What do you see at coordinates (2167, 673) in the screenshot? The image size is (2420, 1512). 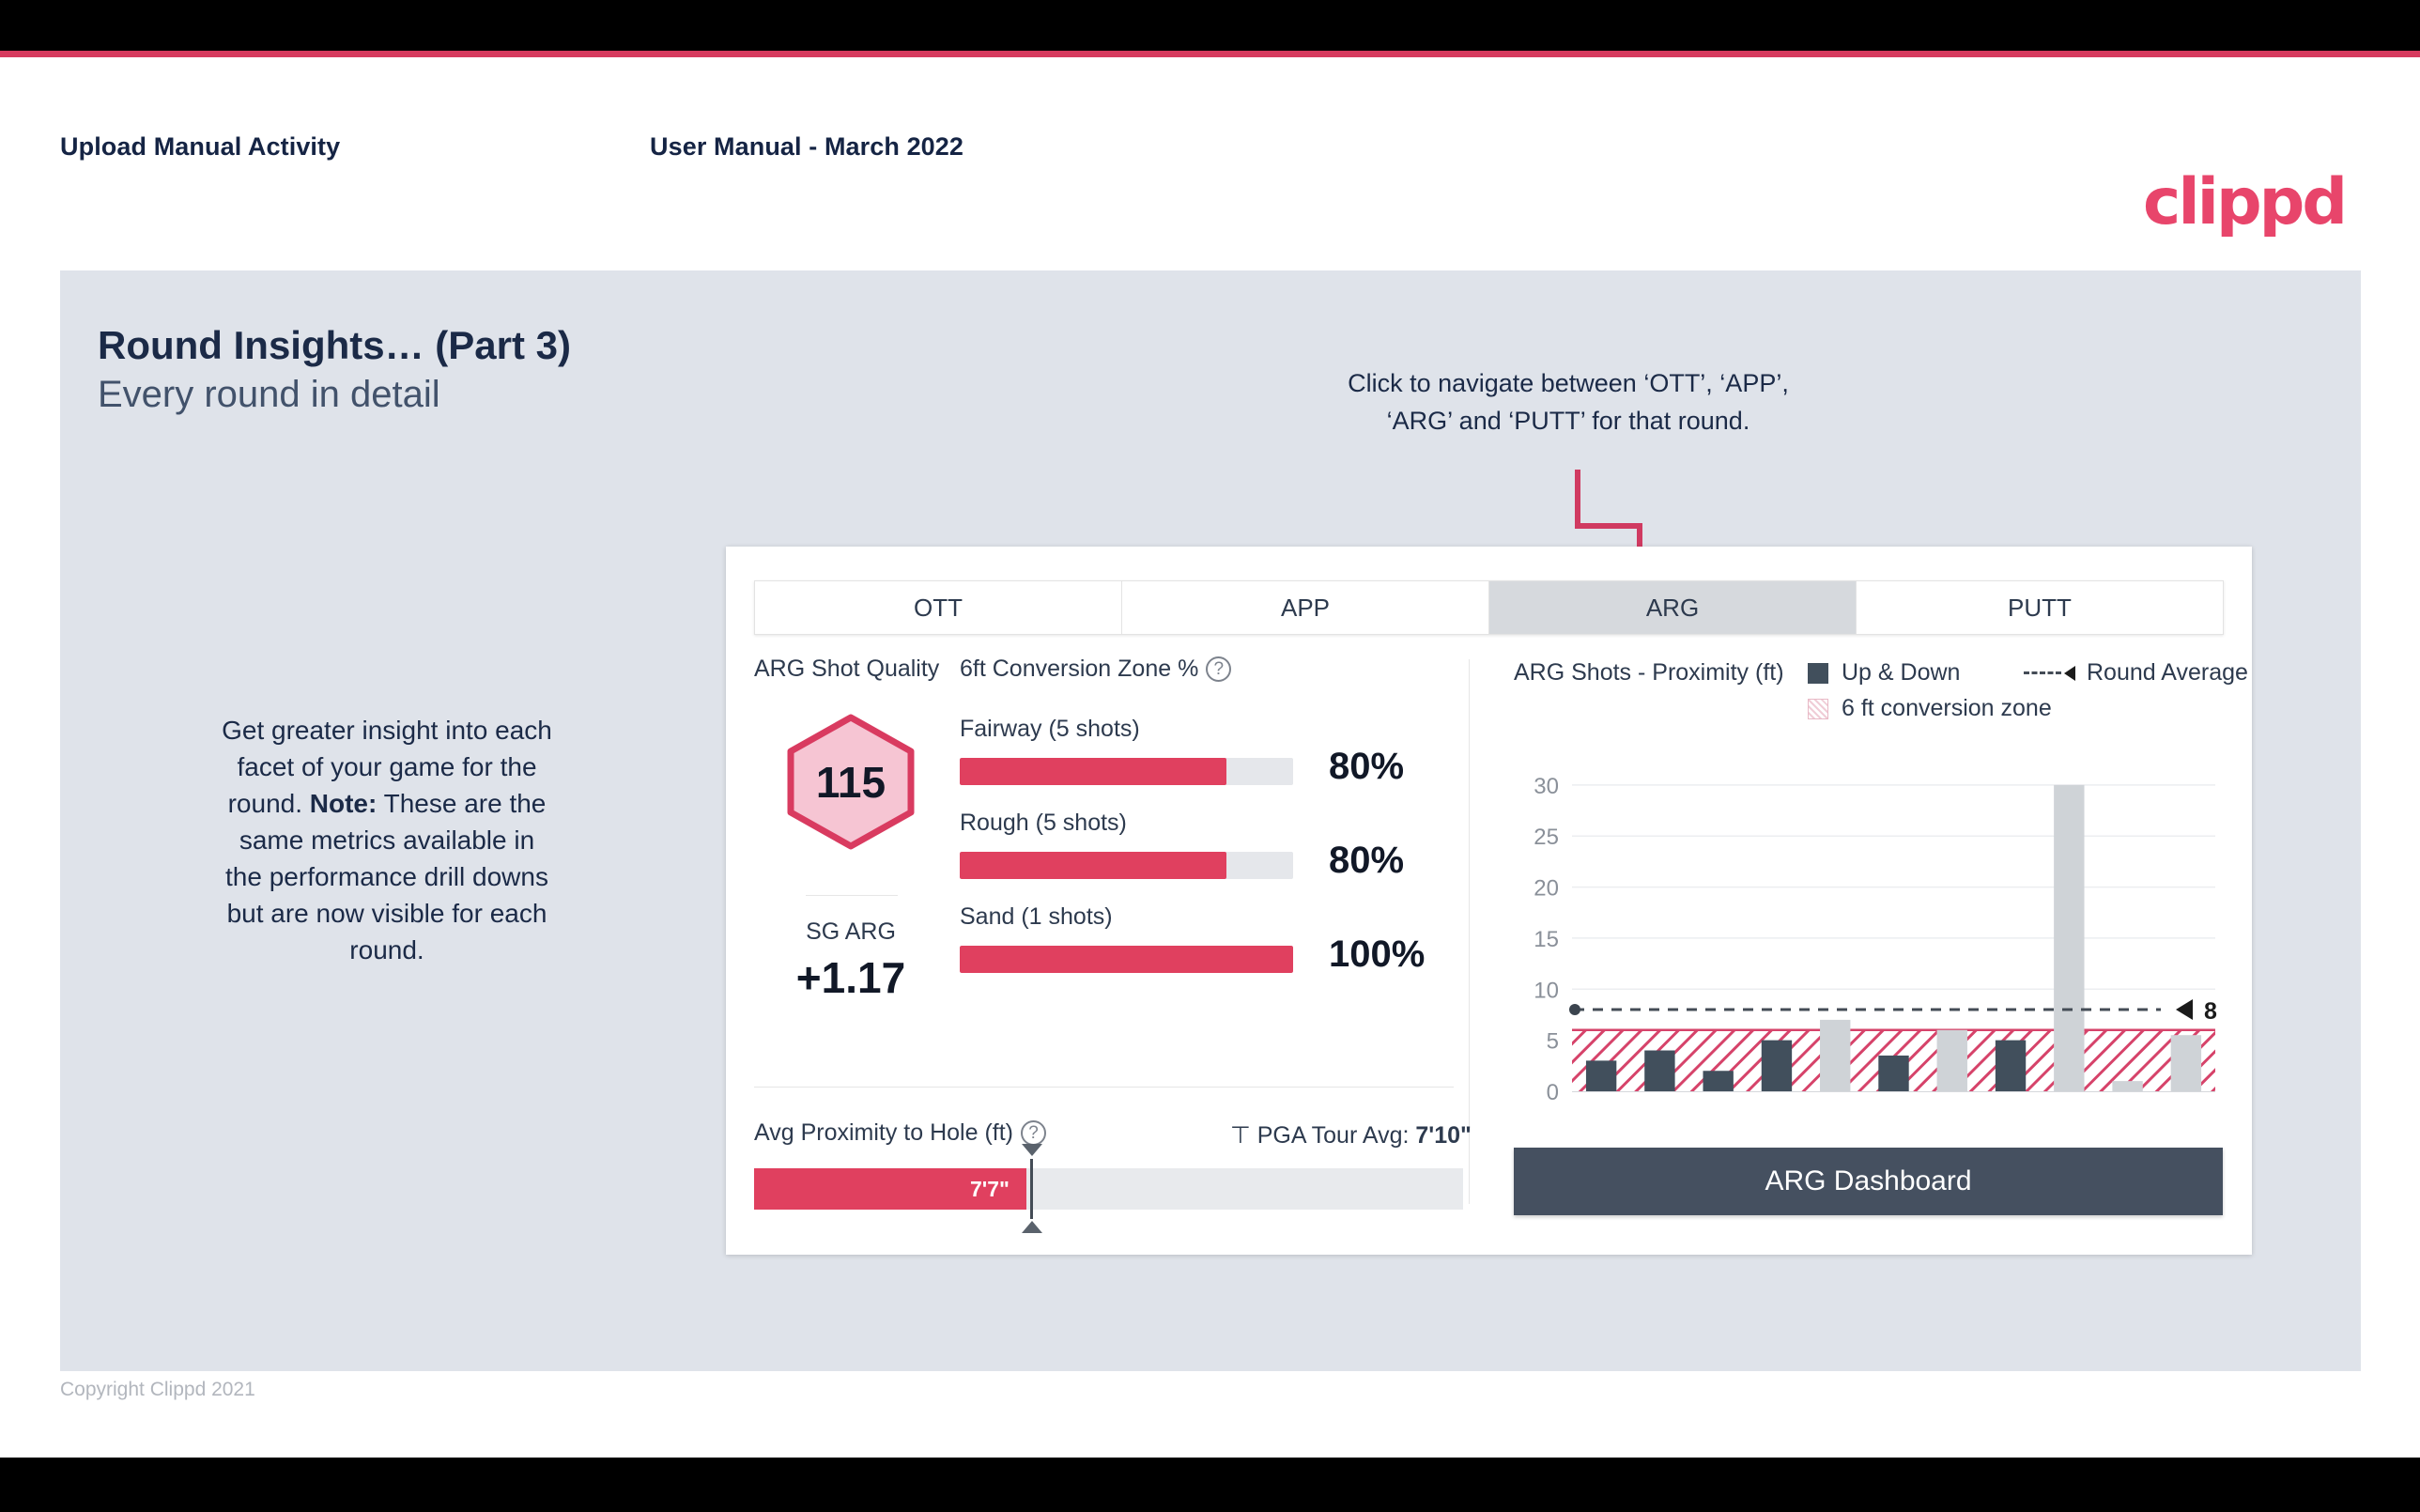 I see `legend-label: Round Average` at bounding box center [2167, 673].